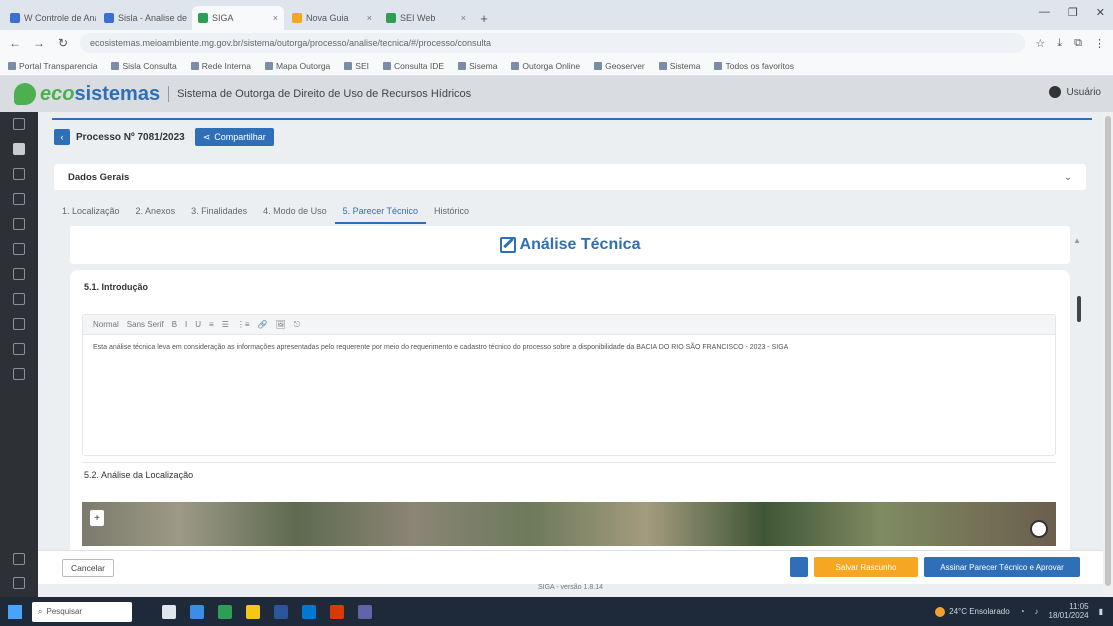 This screenshot has height=626, width=1113. I want to click on clock: 11:05 18/01/2024, so click(1069, 611).